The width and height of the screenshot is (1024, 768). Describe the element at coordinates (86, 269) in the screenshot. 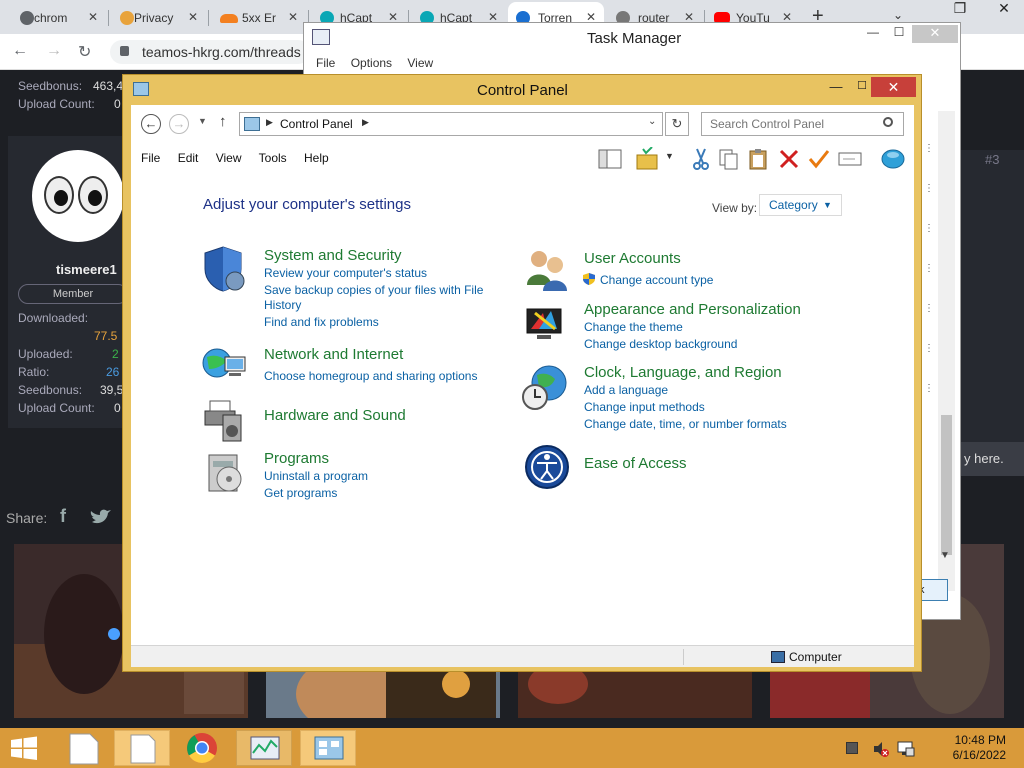

I see `username: tismeere1` at that location.